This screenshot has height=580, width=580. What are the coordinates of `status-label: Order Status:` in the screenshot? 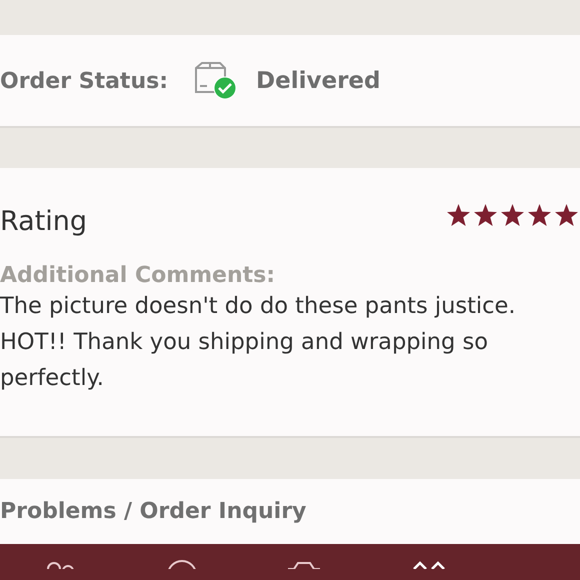 It's located at (84, 81).